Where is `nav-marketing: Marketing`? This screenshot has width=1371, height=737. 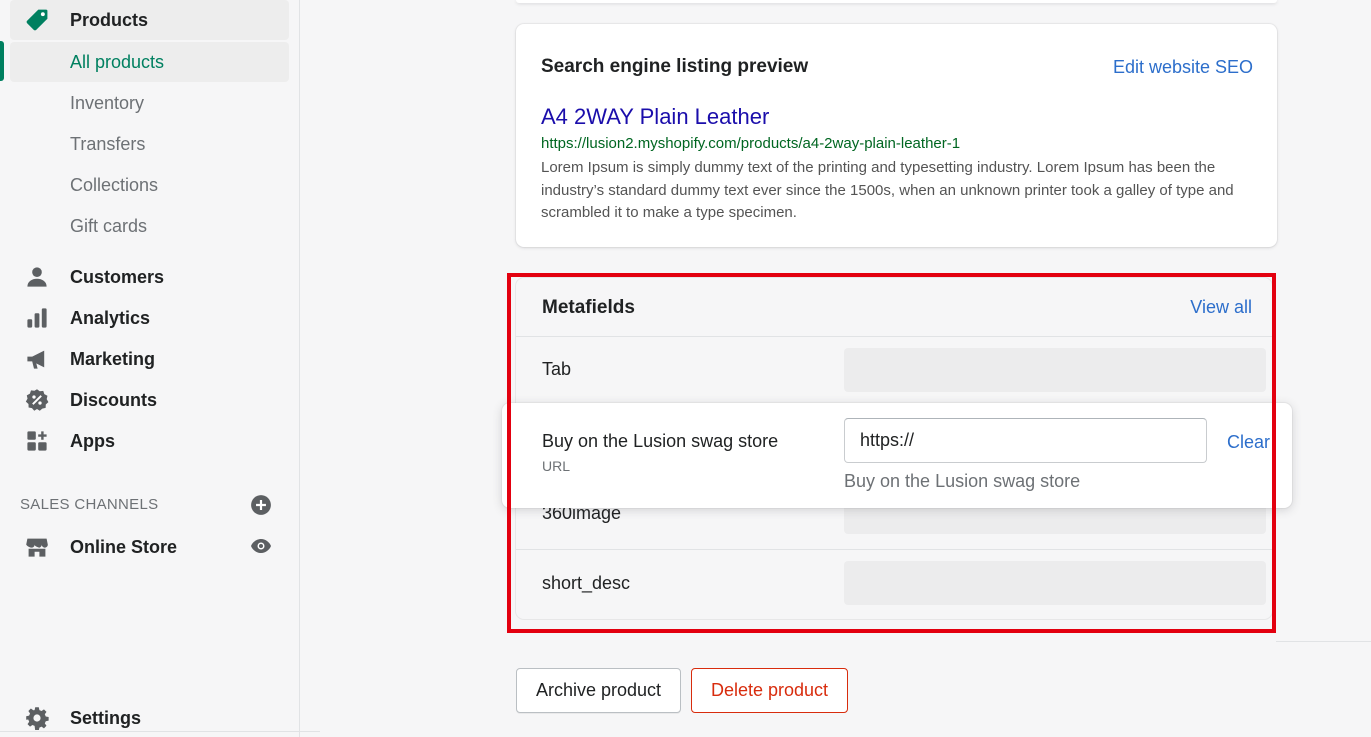 nav-marketing: Marketing is located at coordinates (149, 359).